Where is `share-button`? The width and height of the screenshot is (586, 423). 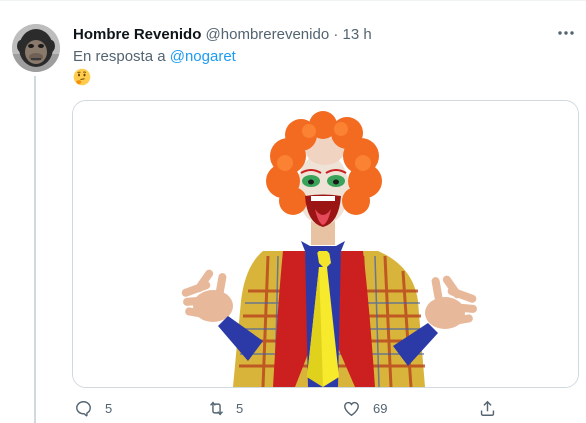 share-button is located at coordinates (487, 408).